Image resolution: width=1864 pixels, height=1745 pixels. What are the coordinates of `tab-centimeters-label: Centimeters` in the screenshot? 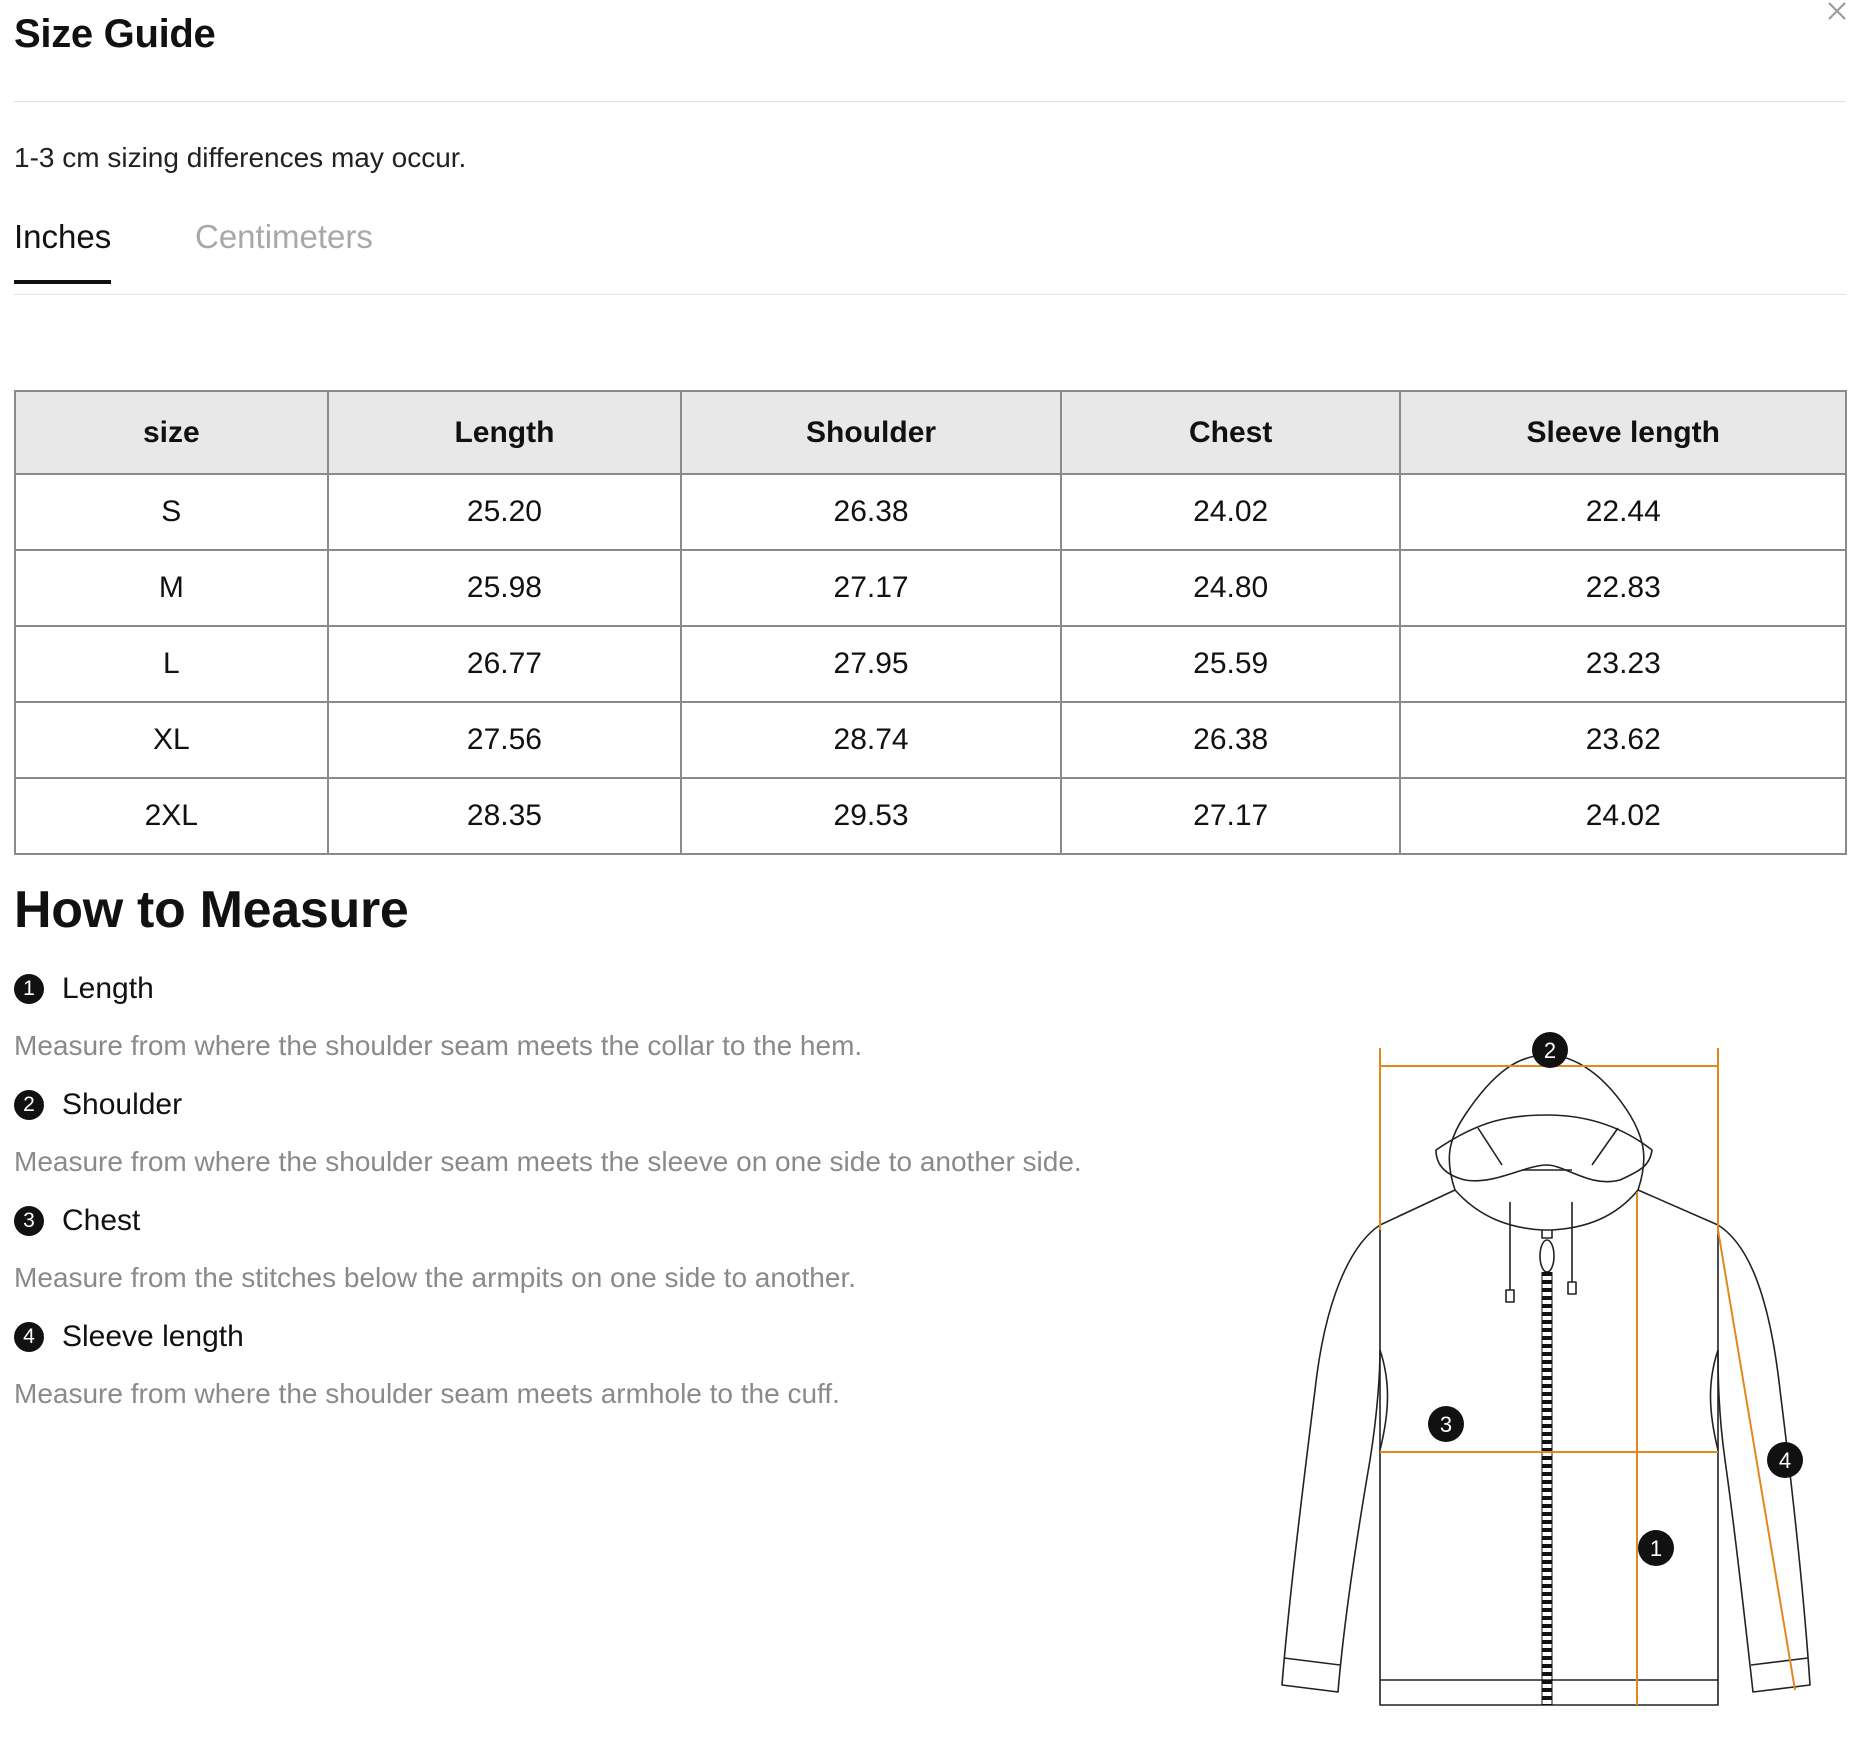 It's located at (284, 236).